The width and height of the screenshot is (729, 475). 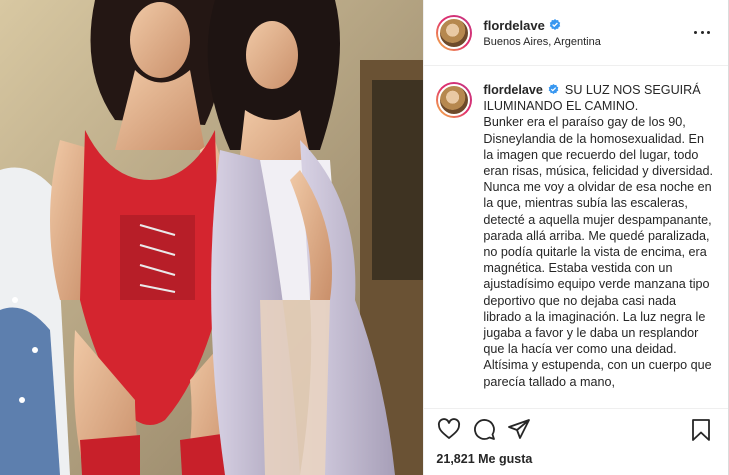 What do you see at coordinates (484, 459) in the screenshot?
I see `likes-count: 21,821 Me gusta` at bounding box center [484, 459].